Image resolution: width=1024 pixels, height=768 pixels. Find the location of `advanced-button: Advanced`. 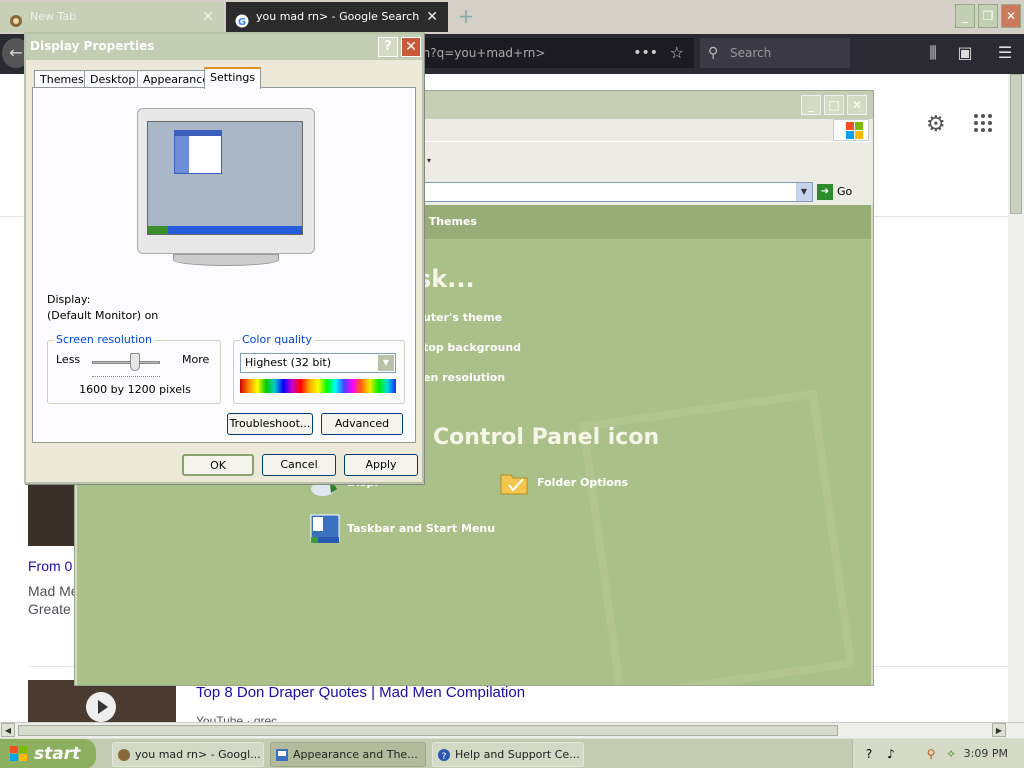

advanced-button: Advanced is located at coordinates (362, 424).